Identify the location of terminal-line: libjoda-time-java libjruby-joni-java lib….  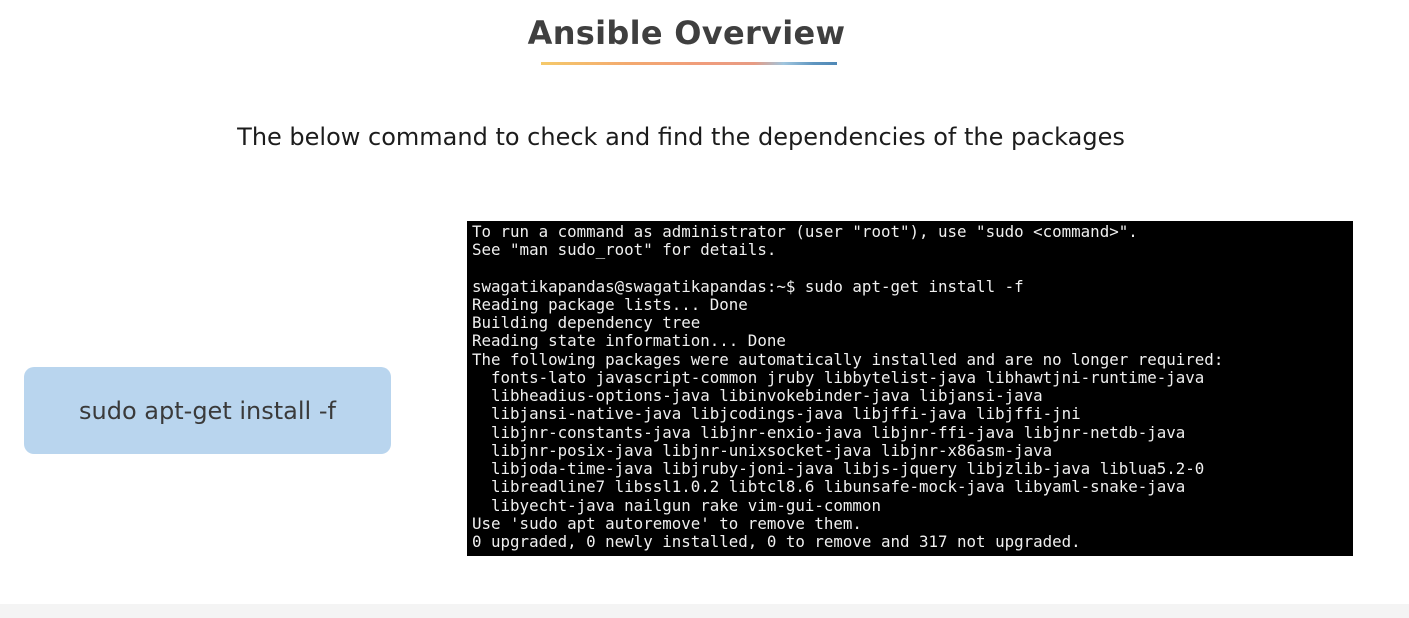
(838, 468).